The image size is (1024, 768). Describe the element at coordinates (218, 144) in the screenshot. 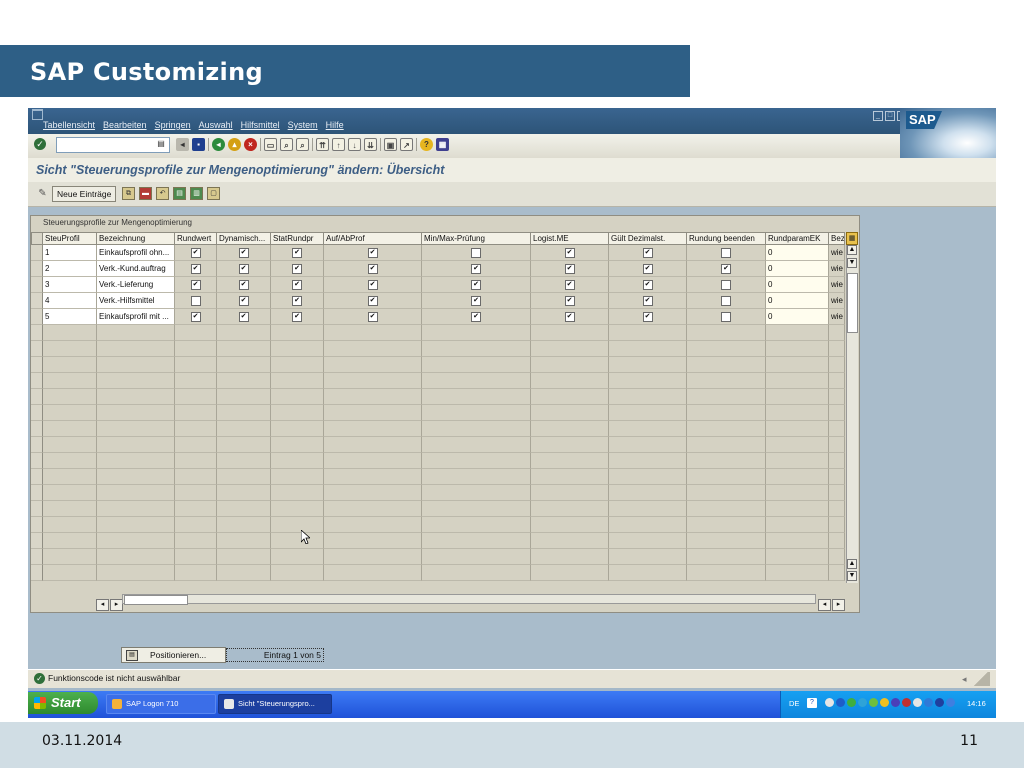

I see `back-icon: ◂` at that location.